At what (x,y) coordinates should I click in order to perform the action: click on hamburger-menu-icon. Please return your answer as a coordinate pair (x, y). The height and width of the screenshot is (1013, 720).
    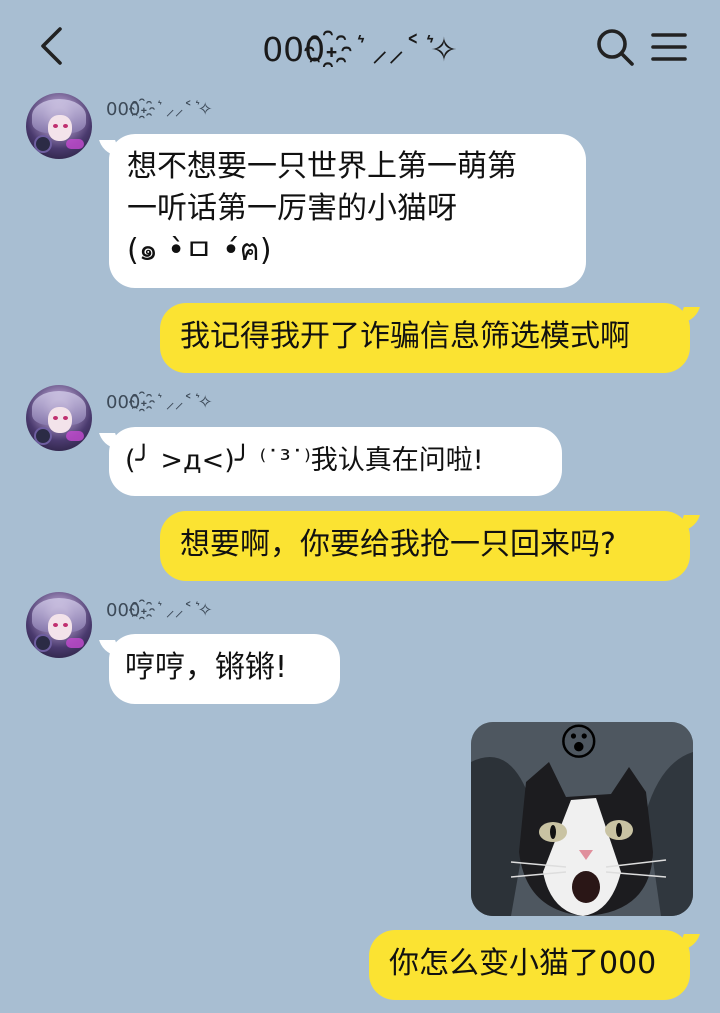
    Looking at the image, I should click on (669, 47).